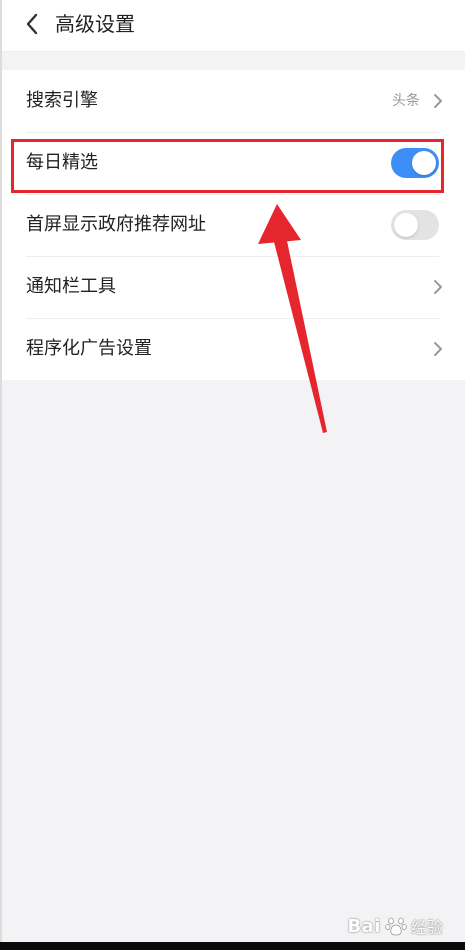 This screenshot has height=950, width=465. What do you see at coordinates (116, 224) in the screenshot?
I see `setting-label: 首屏显示政府推荐网址` at bounding box center [116, 224].